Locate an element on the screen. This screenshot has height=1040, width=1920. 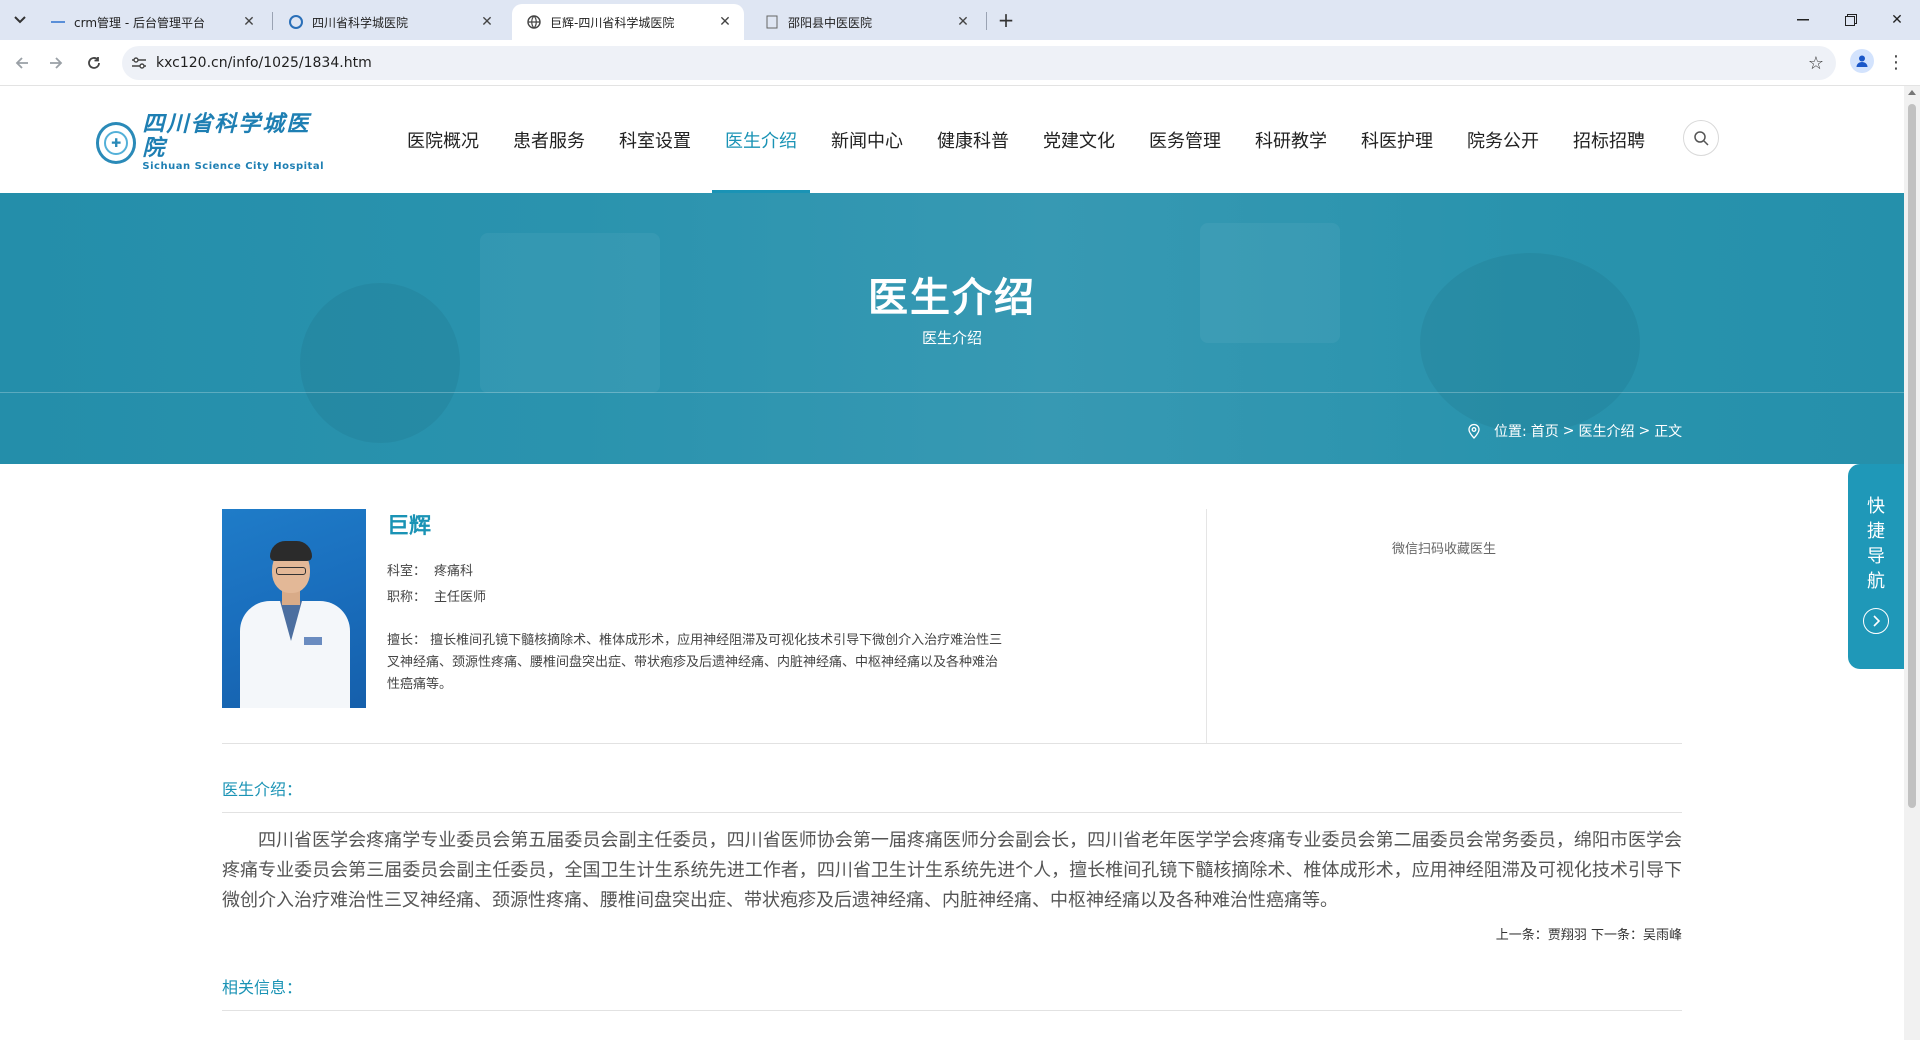
breadcrumb-section-link: 医生介绍 is located at coordinates (1606, 431).